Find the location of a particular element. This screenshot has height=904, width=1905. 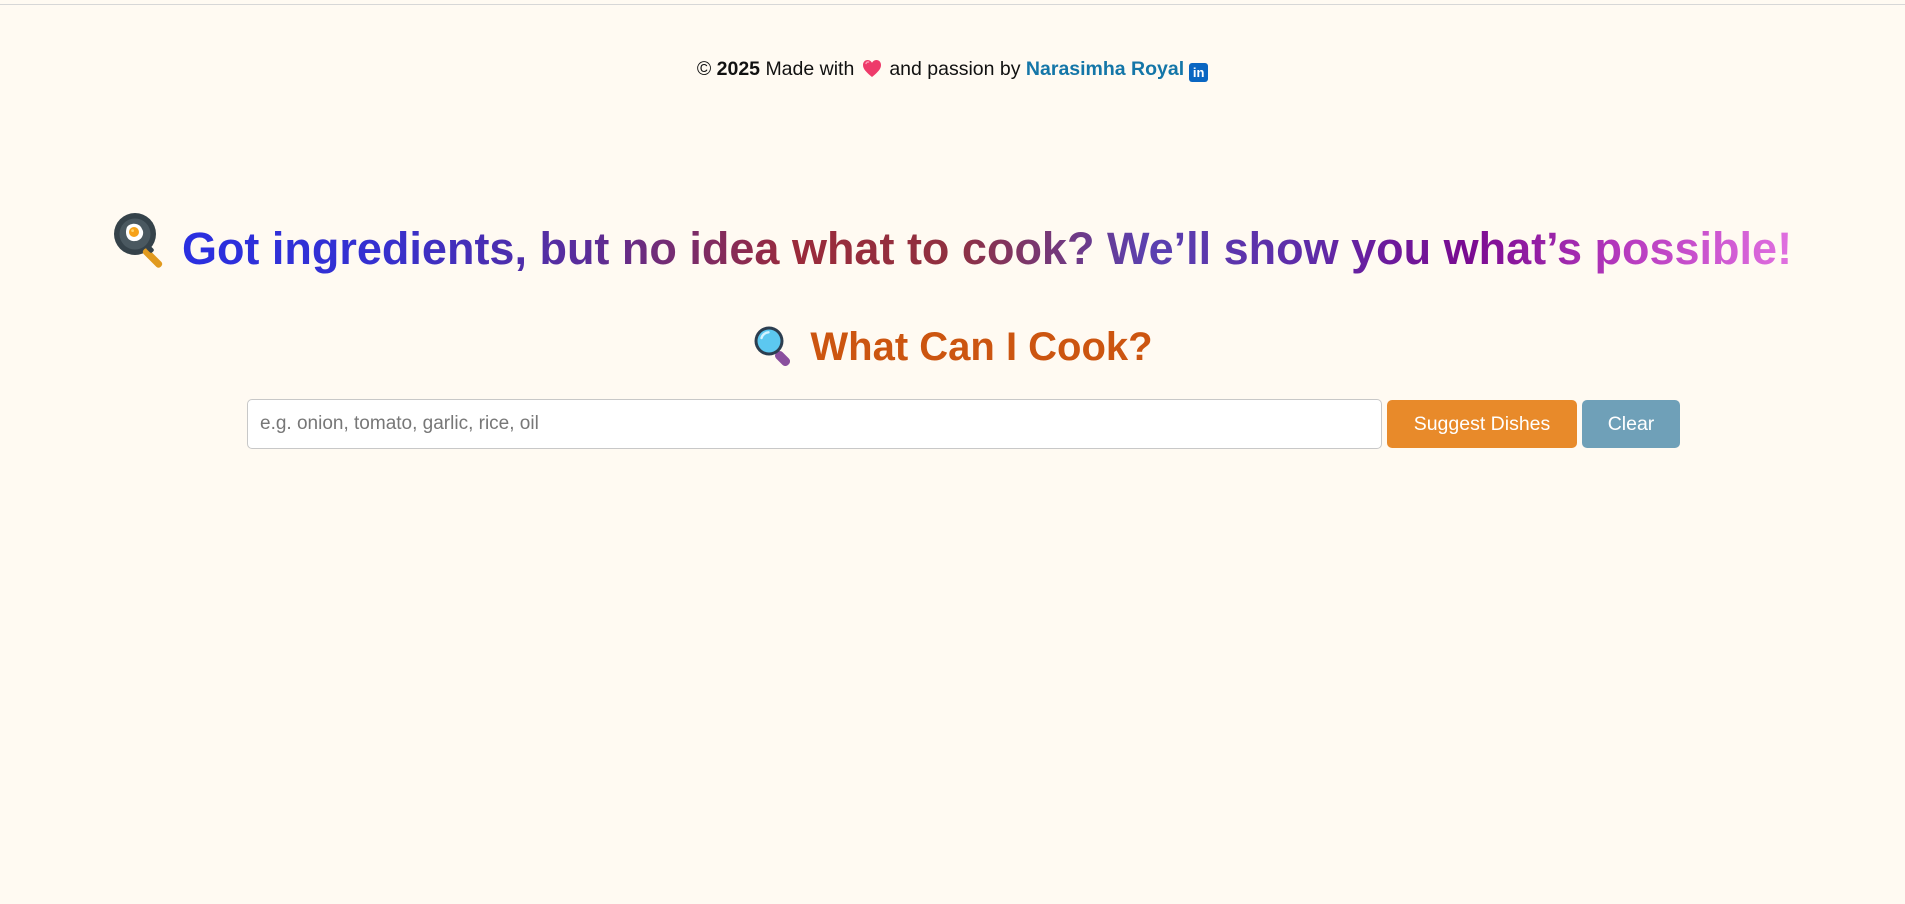

ingredient-search-bar: Suggest Dishes Clear is located at coordinates (963, 424).